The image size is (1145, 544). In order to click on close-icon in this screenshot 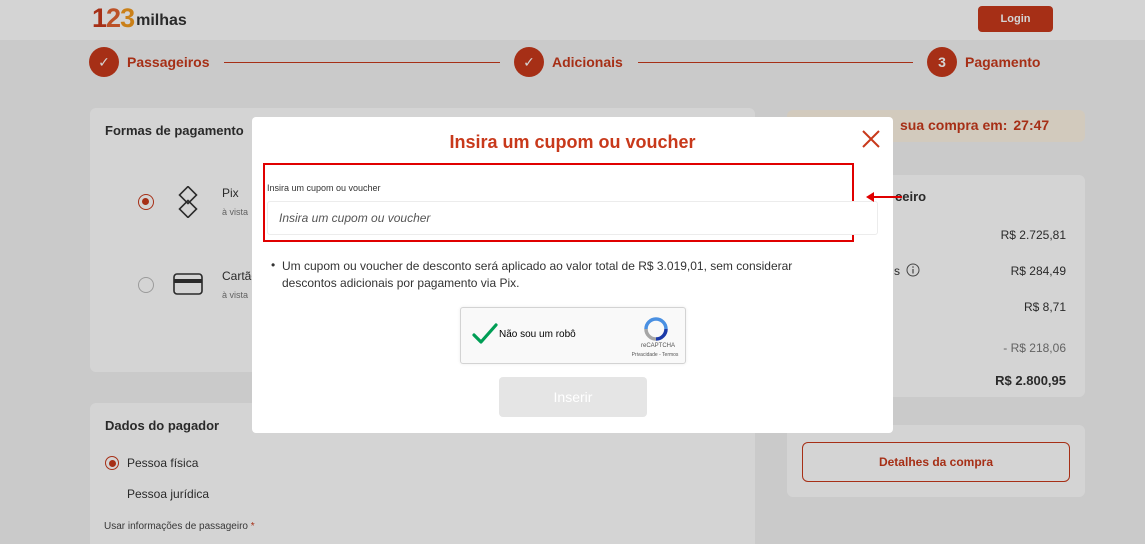, I will do `click(871, 139)`.